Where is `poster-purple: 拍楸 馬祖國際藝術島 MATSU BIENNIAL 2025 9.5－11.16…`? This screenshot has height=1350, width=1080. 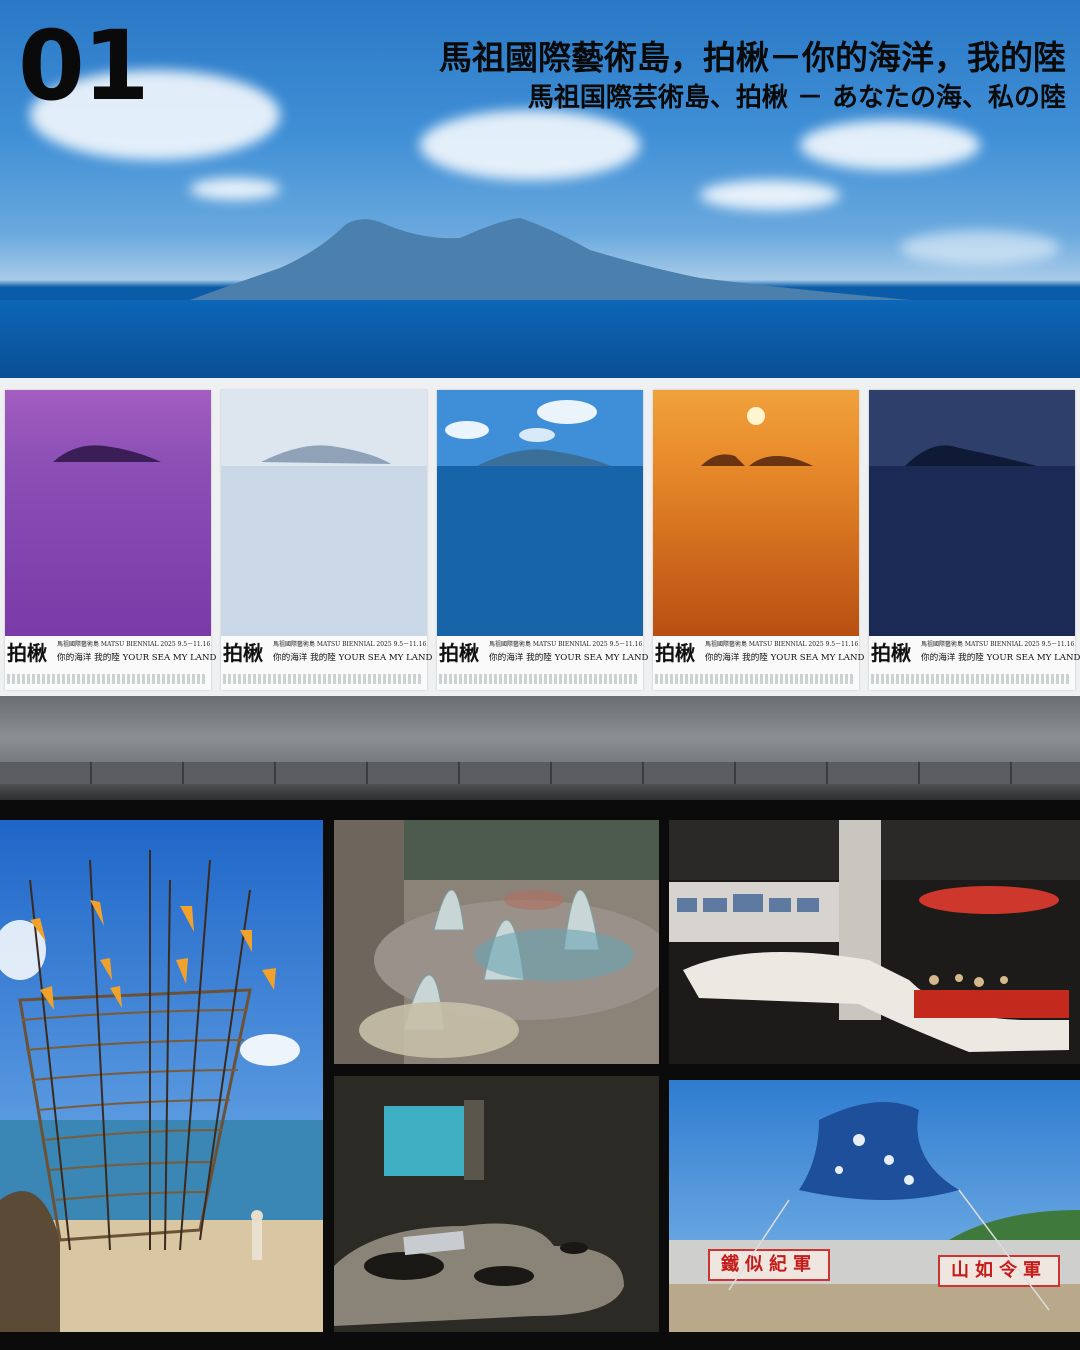
poster-purple: 拍楸 馬祖國際藝術島 MATSU BIENNIAL 2025 9.5－11.16… is located at coordinates (110, 540).